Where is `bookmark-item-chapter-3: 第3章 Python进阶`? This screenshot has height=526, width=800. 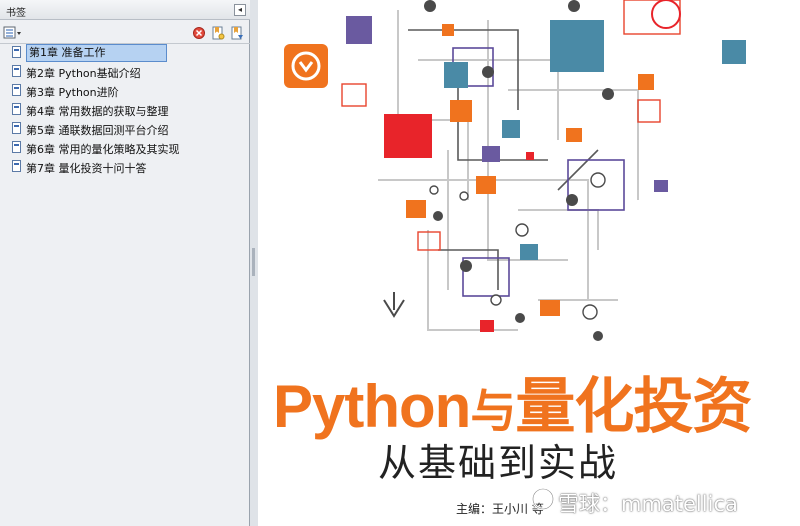 bookmark-item-chapter-3: 第3章 Python进阶 is located at coordinates (124, 91).